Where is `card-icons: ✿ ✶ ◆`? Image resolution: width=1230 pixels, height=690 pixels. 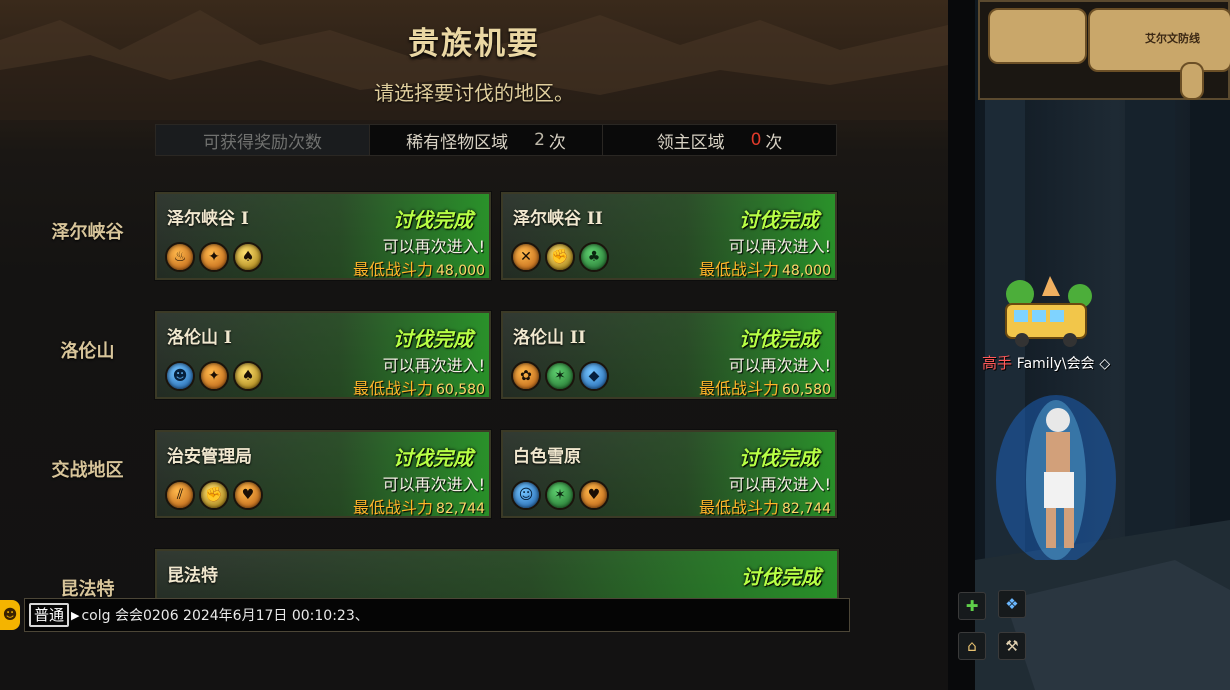
card-icons: ✿ ✶ ◆ is located at coordinates (560, 376).